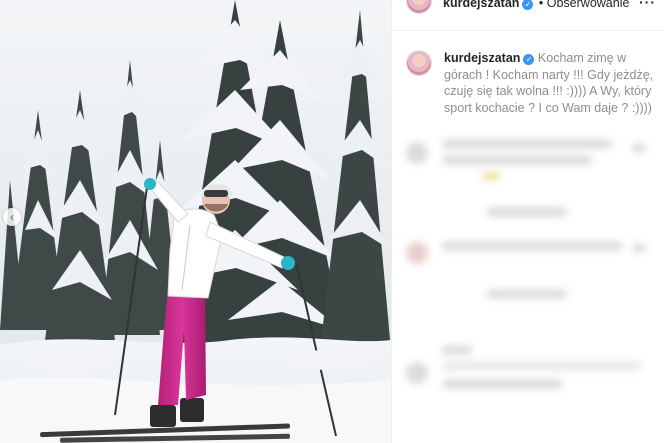 The height and width of the screenshot is (443, 664). I want to click on header-username-row: kurdejszatan ✓ • Obserwowanie, so click(536, 5).